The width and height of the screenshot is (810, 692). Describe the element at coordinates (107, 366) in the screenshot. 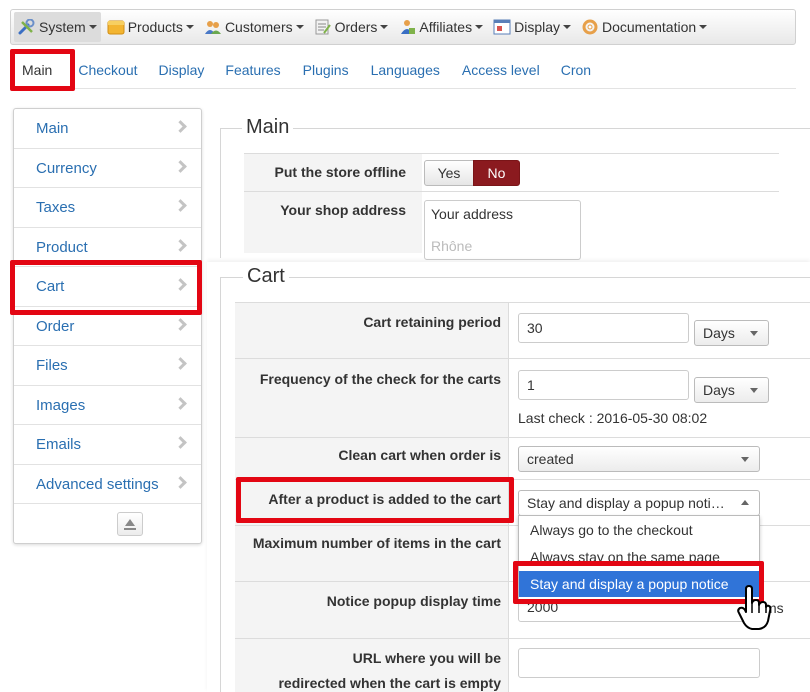

I see `sidebar-item-files: Files` at that location.